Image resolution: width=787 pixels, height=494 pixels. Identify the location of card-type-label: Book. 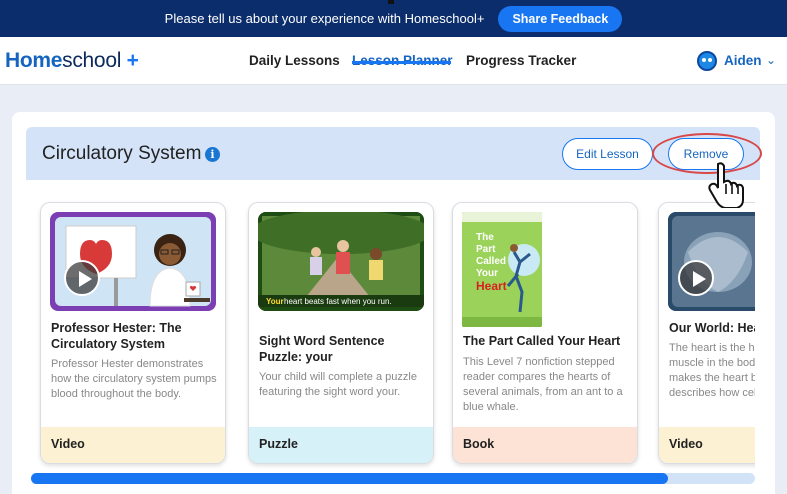
(545, 445).